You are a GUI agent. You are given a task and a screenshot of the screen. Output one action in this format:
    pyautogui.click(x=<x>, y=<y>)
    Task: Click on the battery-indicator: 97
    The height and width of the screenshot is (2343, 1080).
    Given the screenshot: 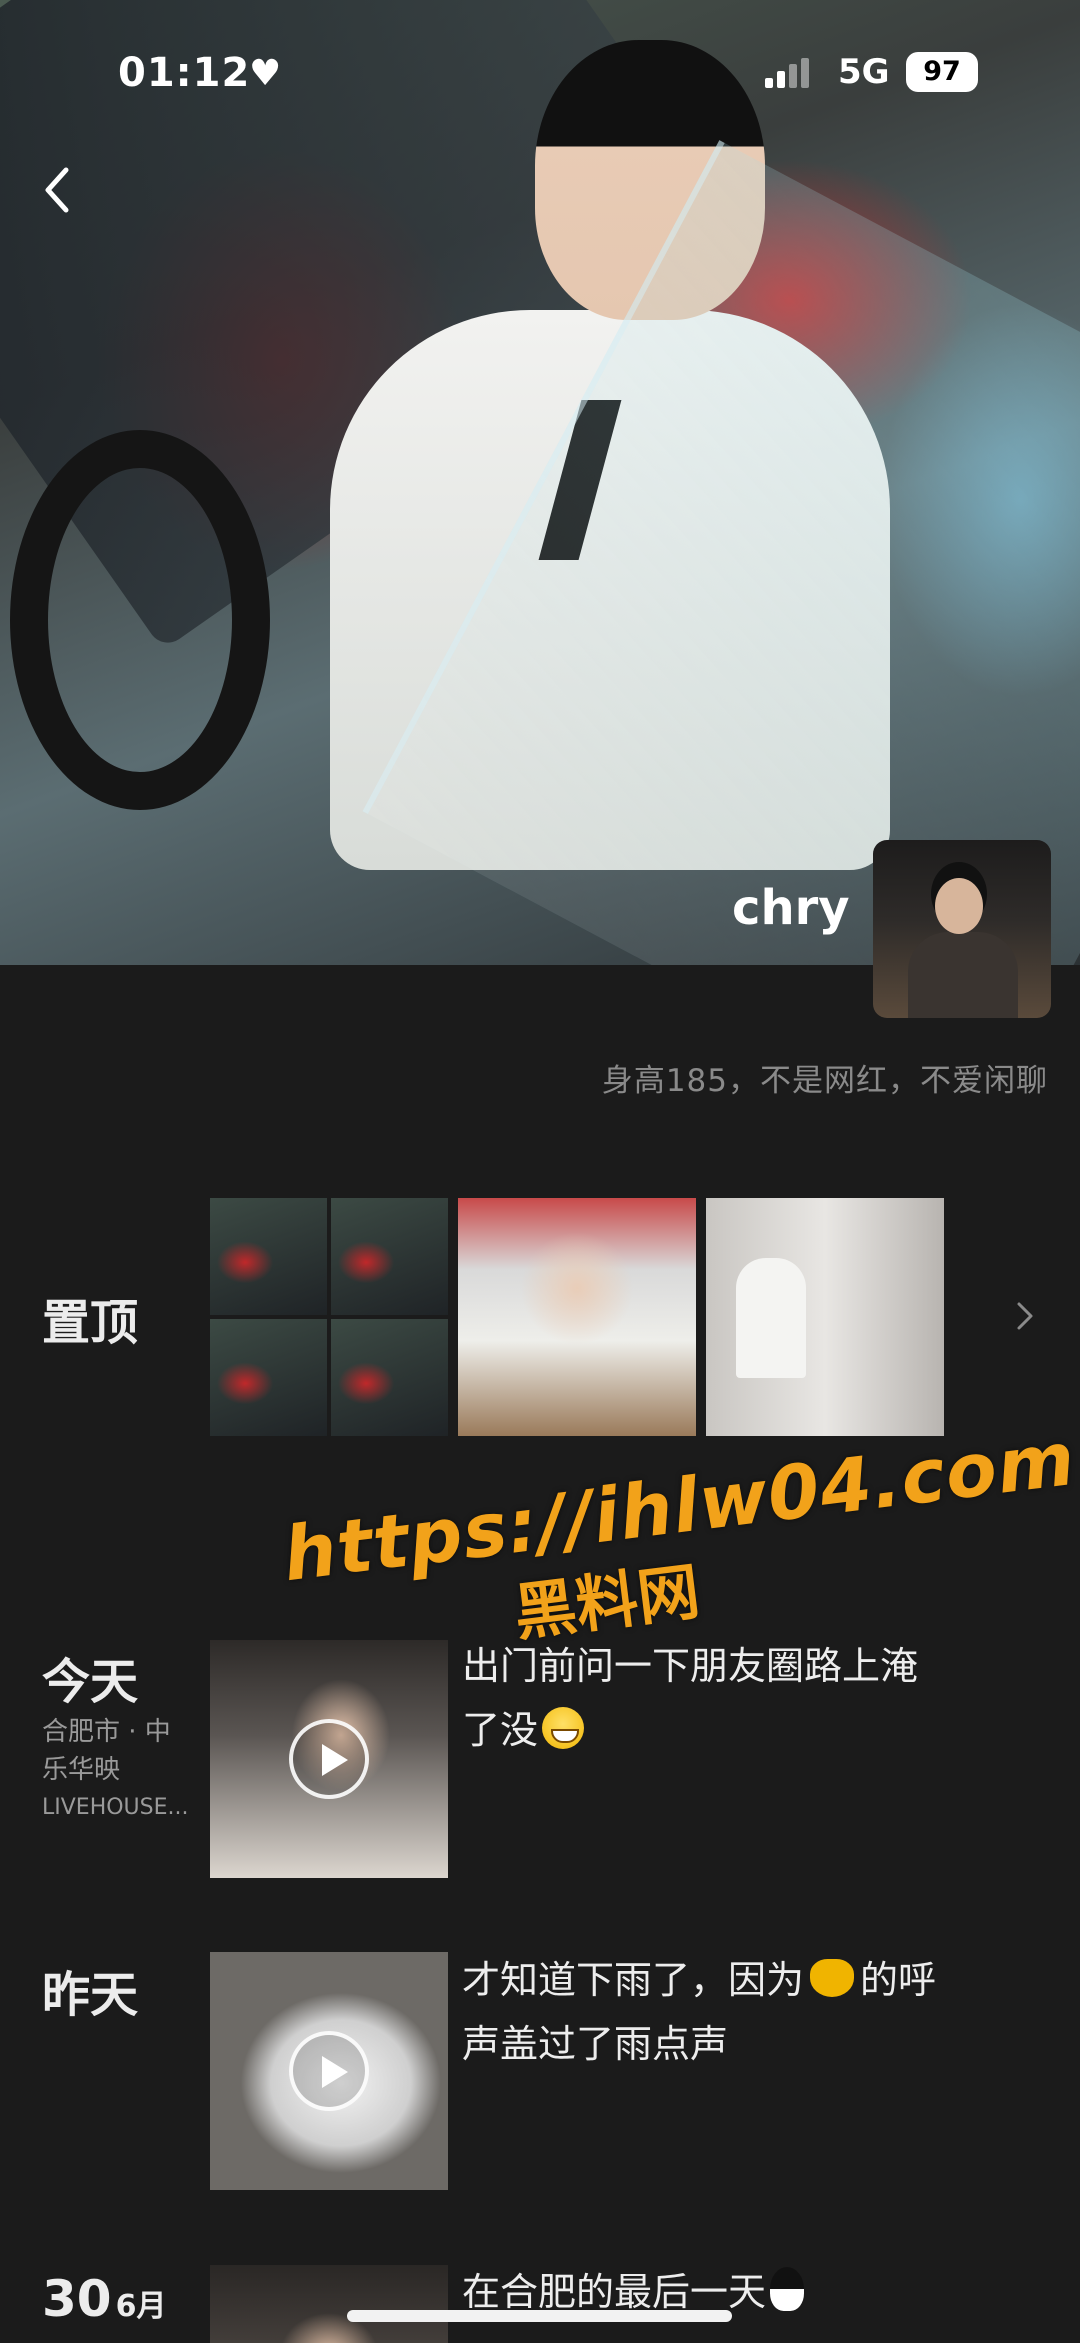 What is the action you would take?
    pyautogui.click(x=942, y=72)
    